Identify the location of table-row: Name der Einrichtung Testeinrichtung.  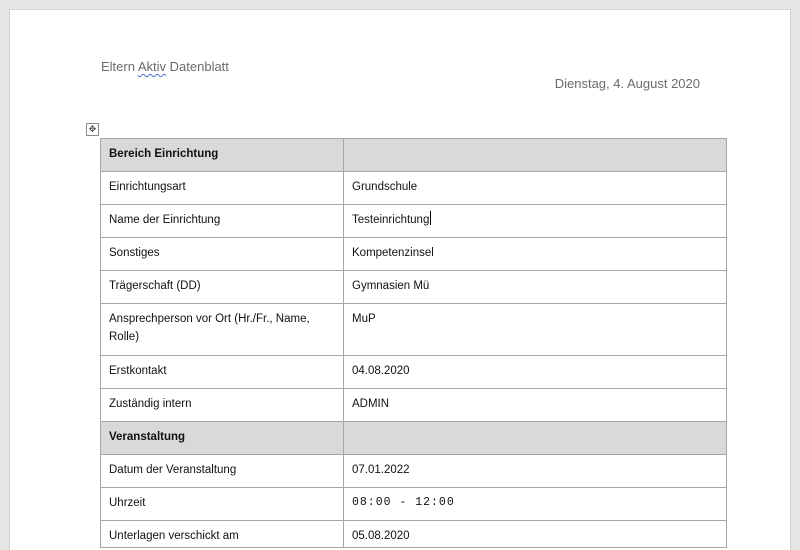
(413, 221).